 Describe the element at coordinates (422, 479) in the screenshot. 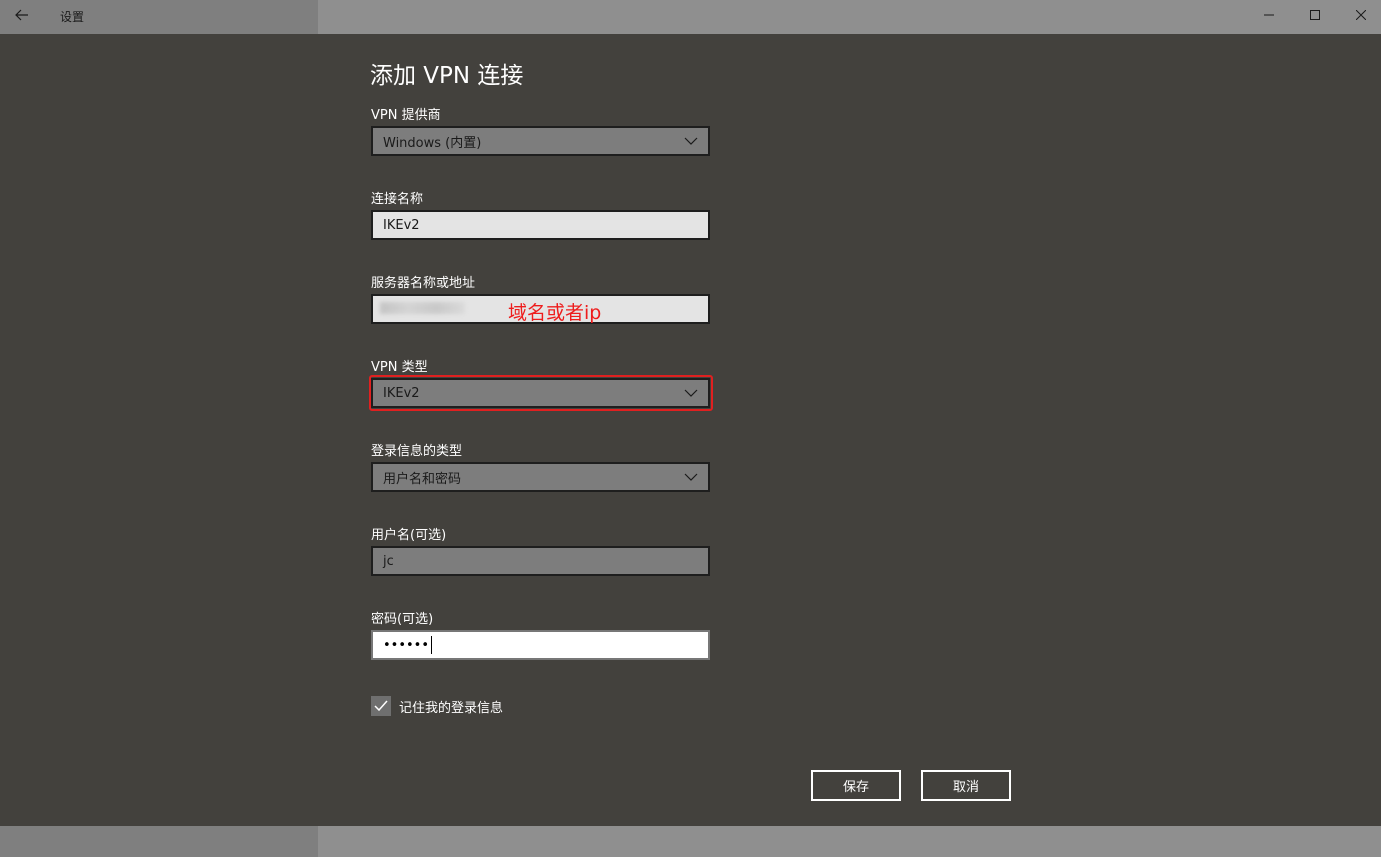

I see `signin-type-value: 用户名和密码` at that location.